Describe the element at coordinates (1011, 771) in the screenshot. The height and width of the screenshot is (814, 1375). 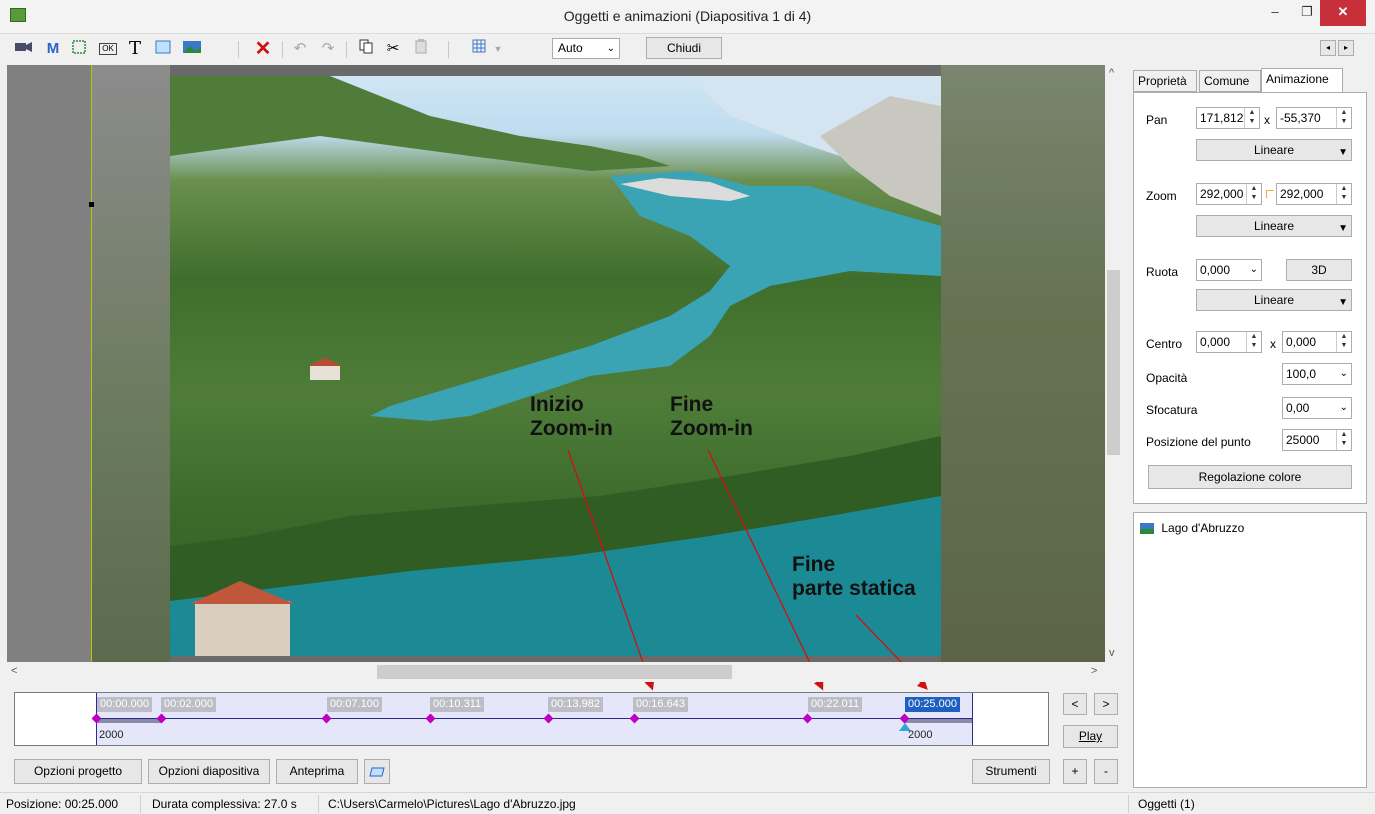
I see `tools-button: Strumenti` at that location.